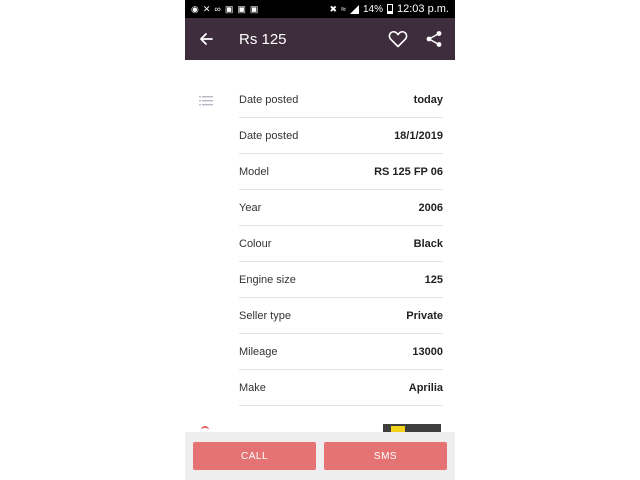  Describe the element at coordinates (341, 208) in the screenshot. I see `detail-row-year: Year 2006` at that location.